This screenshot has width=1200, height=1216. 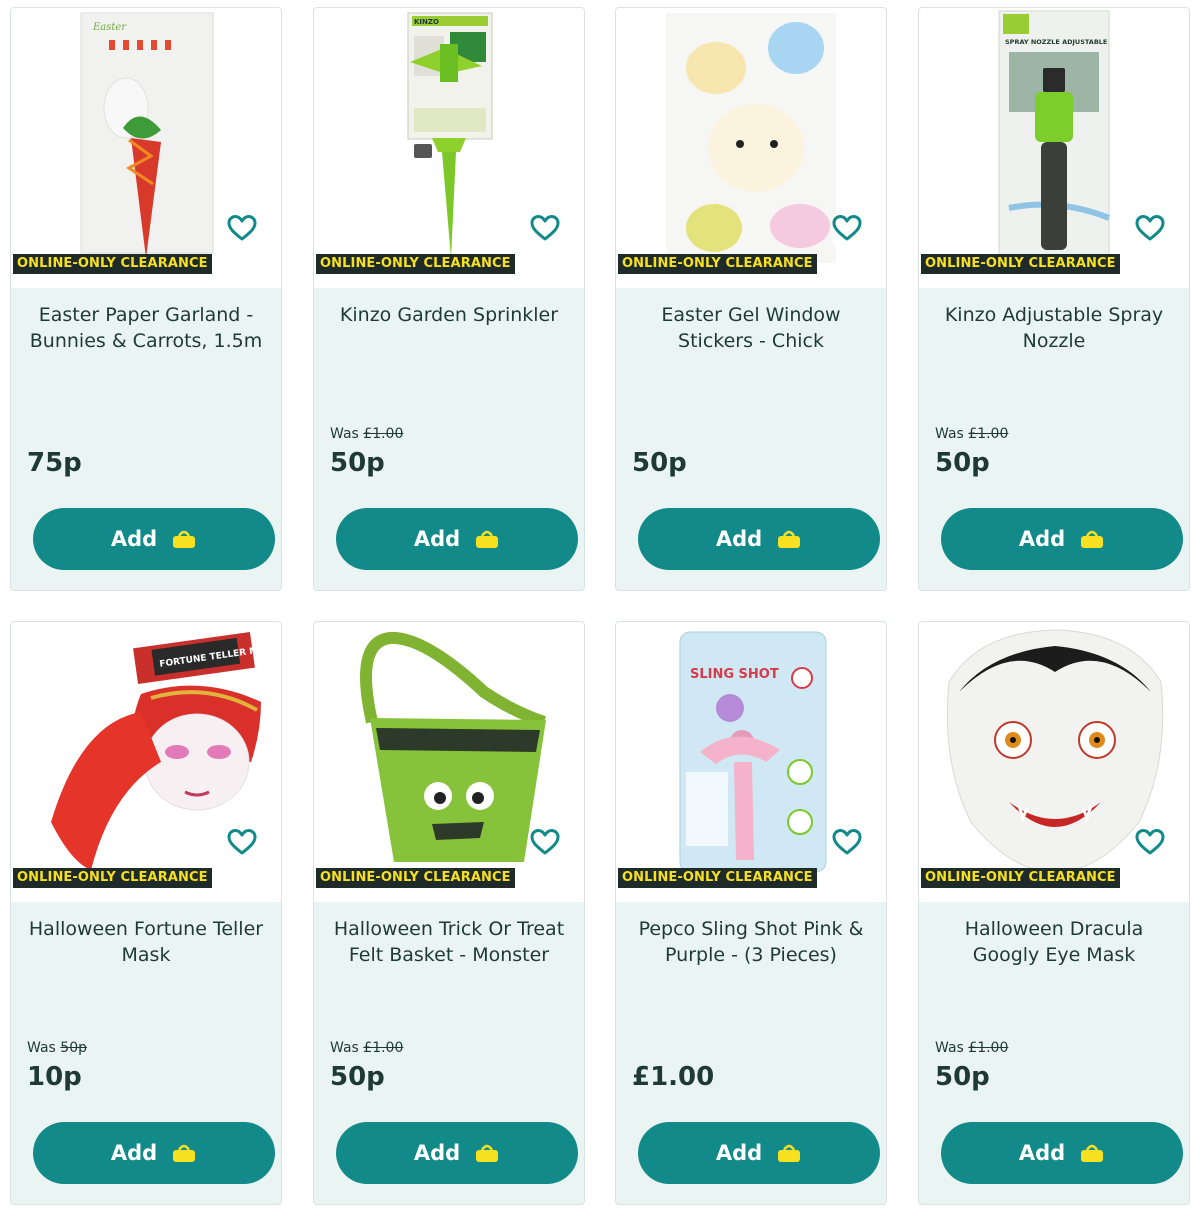 What do you see at coordinates (426, 22) in the screenshot?
I see `package-label: KINZO` at bounding box center [426, 22].